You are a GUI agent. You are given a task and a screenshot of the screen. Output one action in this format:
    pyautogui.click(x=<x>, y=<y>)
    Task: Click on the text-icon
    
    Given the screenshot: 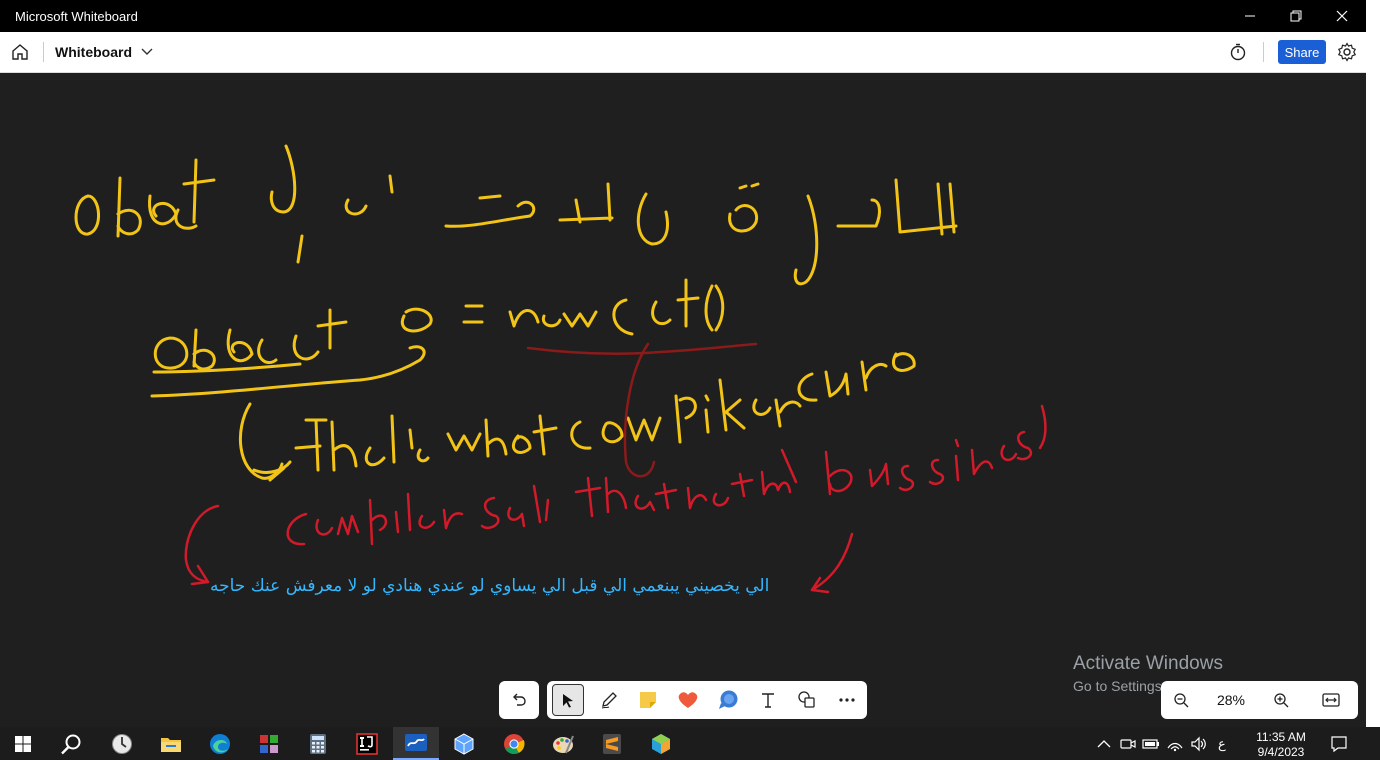 What is the action you would take?
    pyautogui.click(x=767, y=700)
    